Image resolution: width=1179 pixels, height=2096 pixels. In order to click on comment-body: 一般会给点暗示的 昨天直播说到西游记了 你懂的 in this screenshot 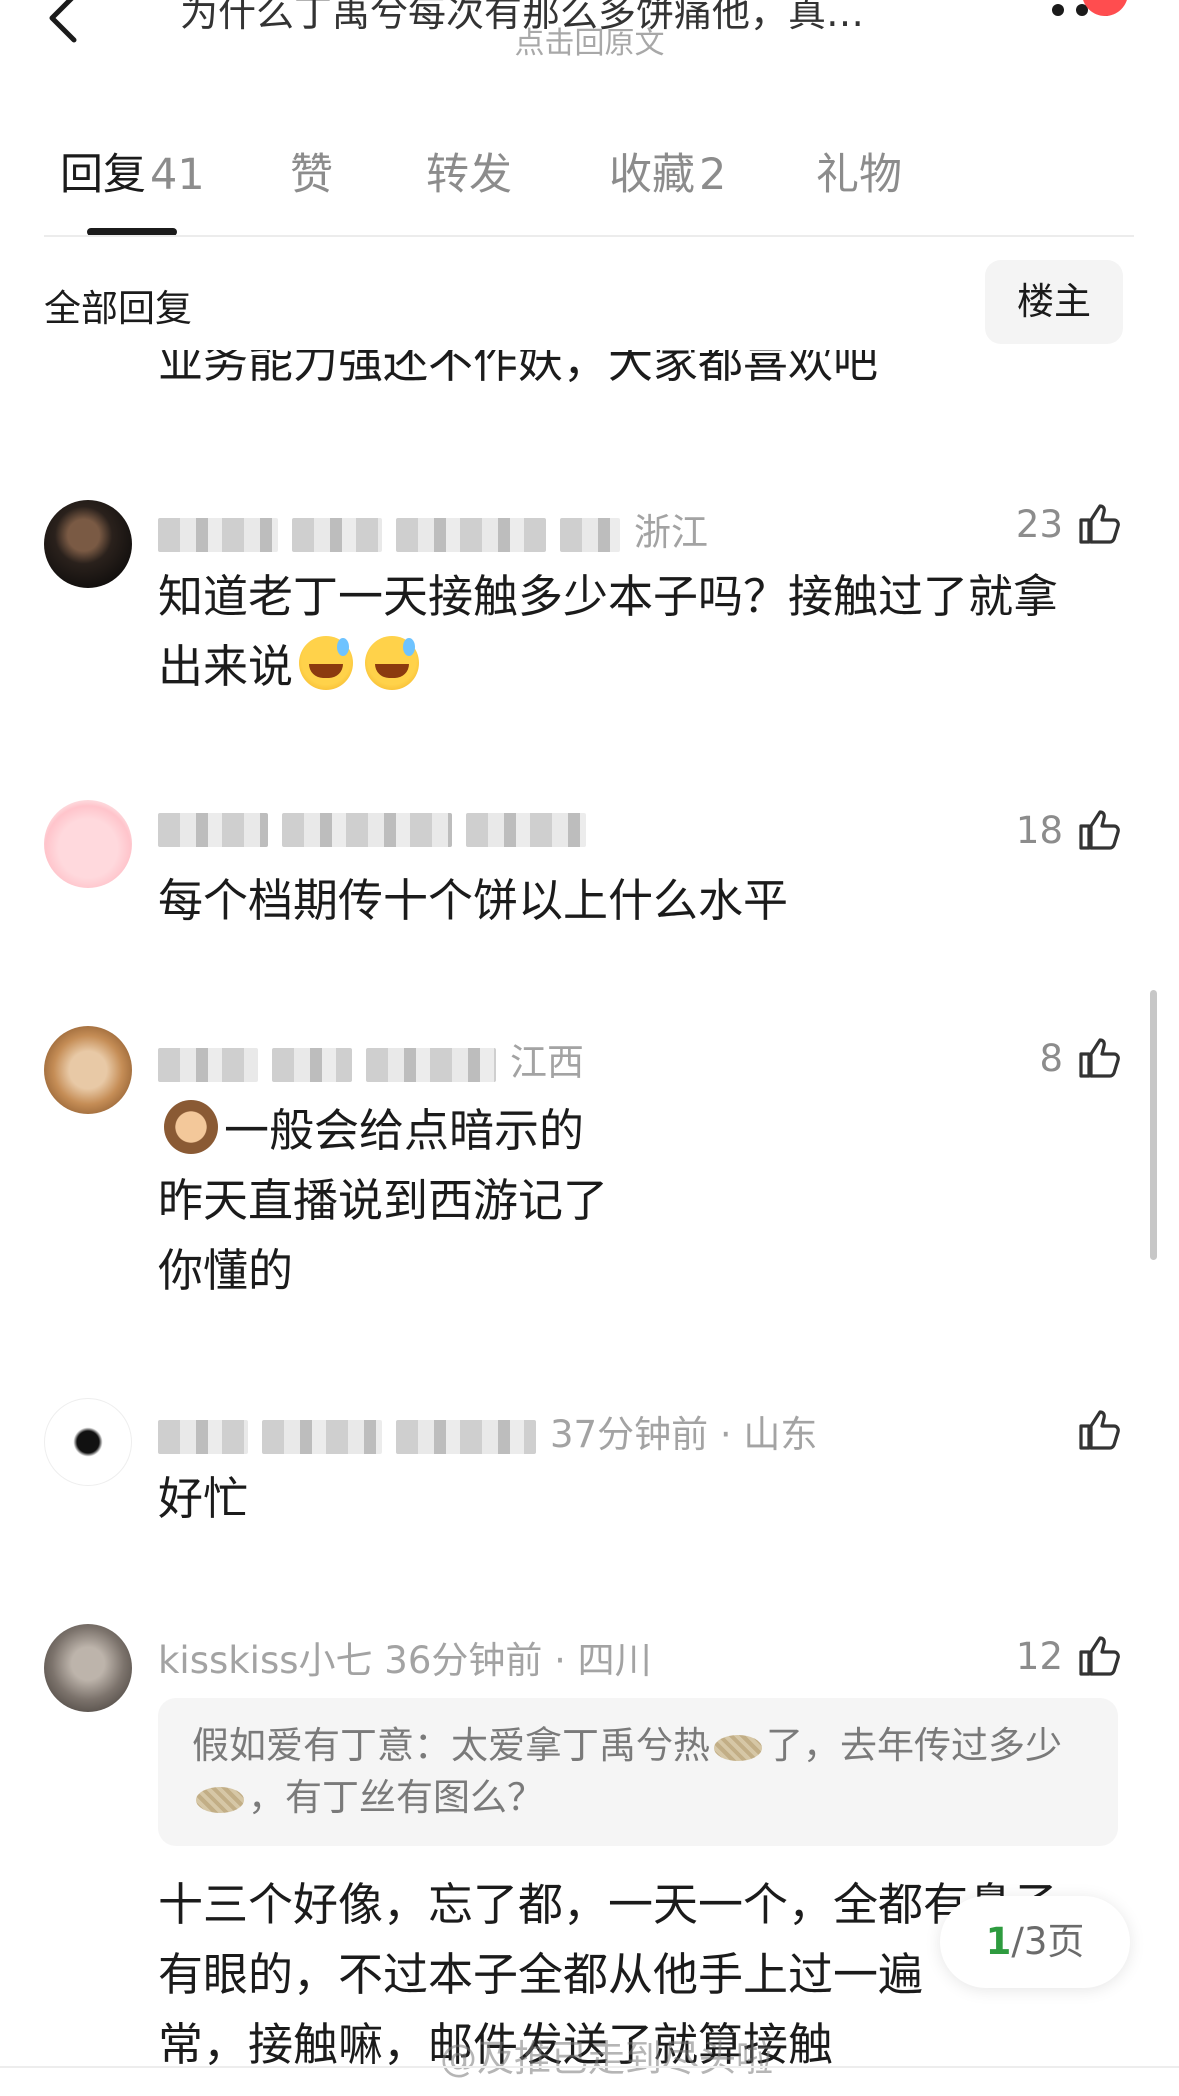, I will do `click(638, 1201)`.